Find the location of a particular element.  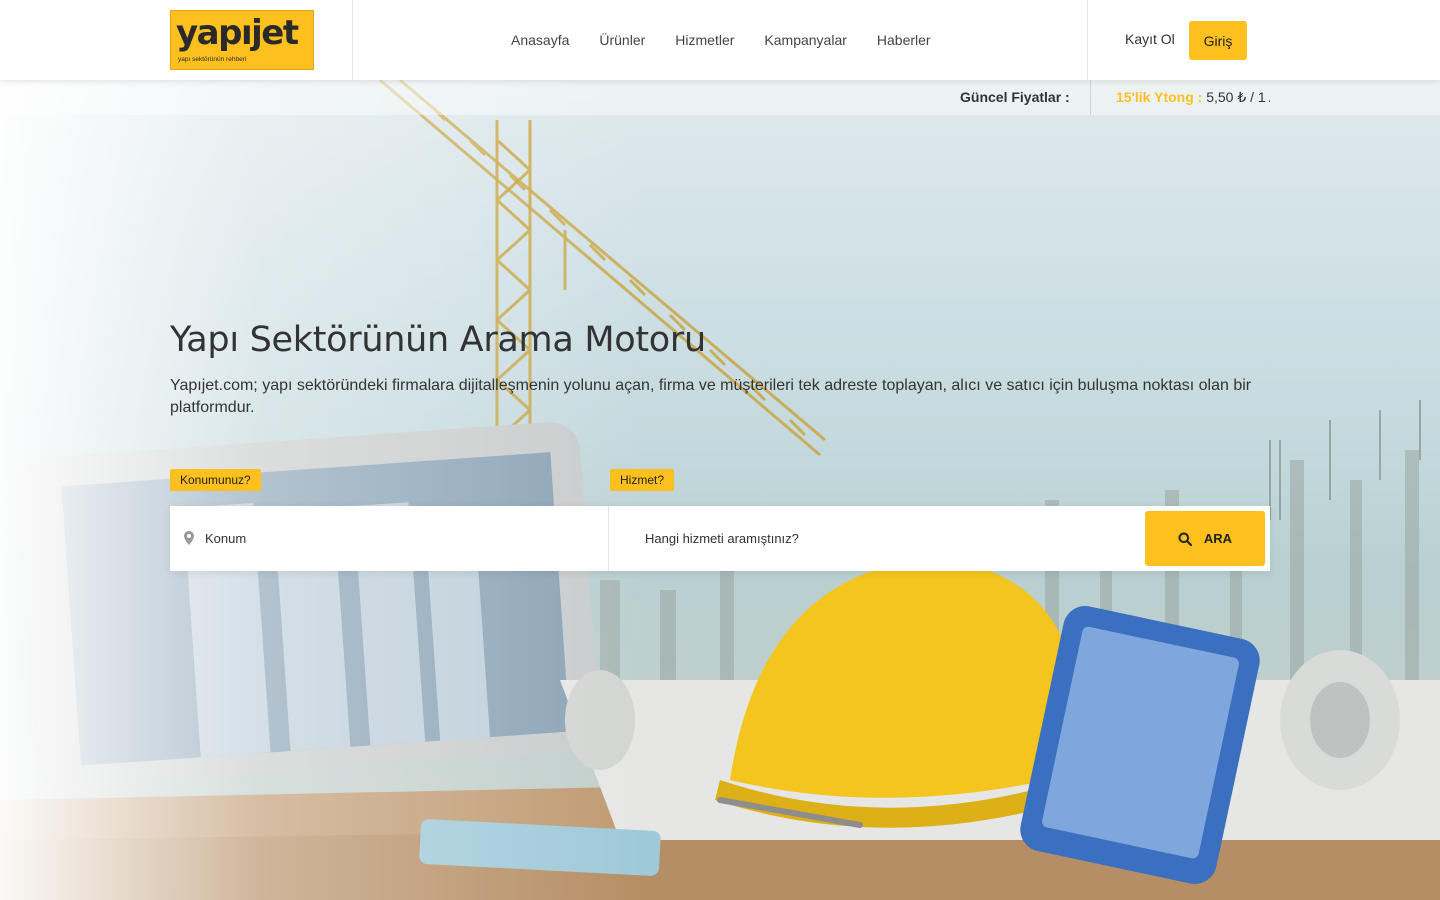

ticker-item-value: 5,50 ₺ / 1 Adet is located at coordinates (1238, 97).